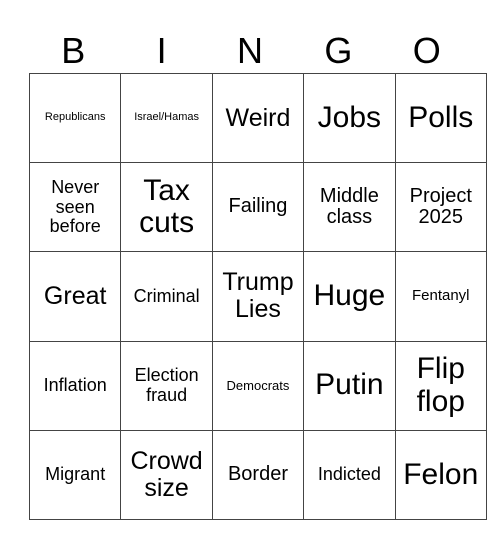 This screenshot has width=500, height=544. Describe the element at coordinates (426, 50) in the screenshot. I see `header-letter-o: O` at that location.